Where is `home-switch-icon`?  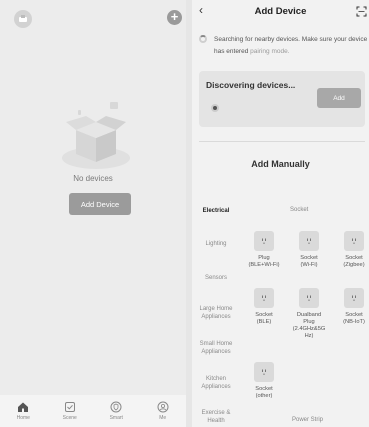 home-switch-icon is located at coordinates (23, 18).